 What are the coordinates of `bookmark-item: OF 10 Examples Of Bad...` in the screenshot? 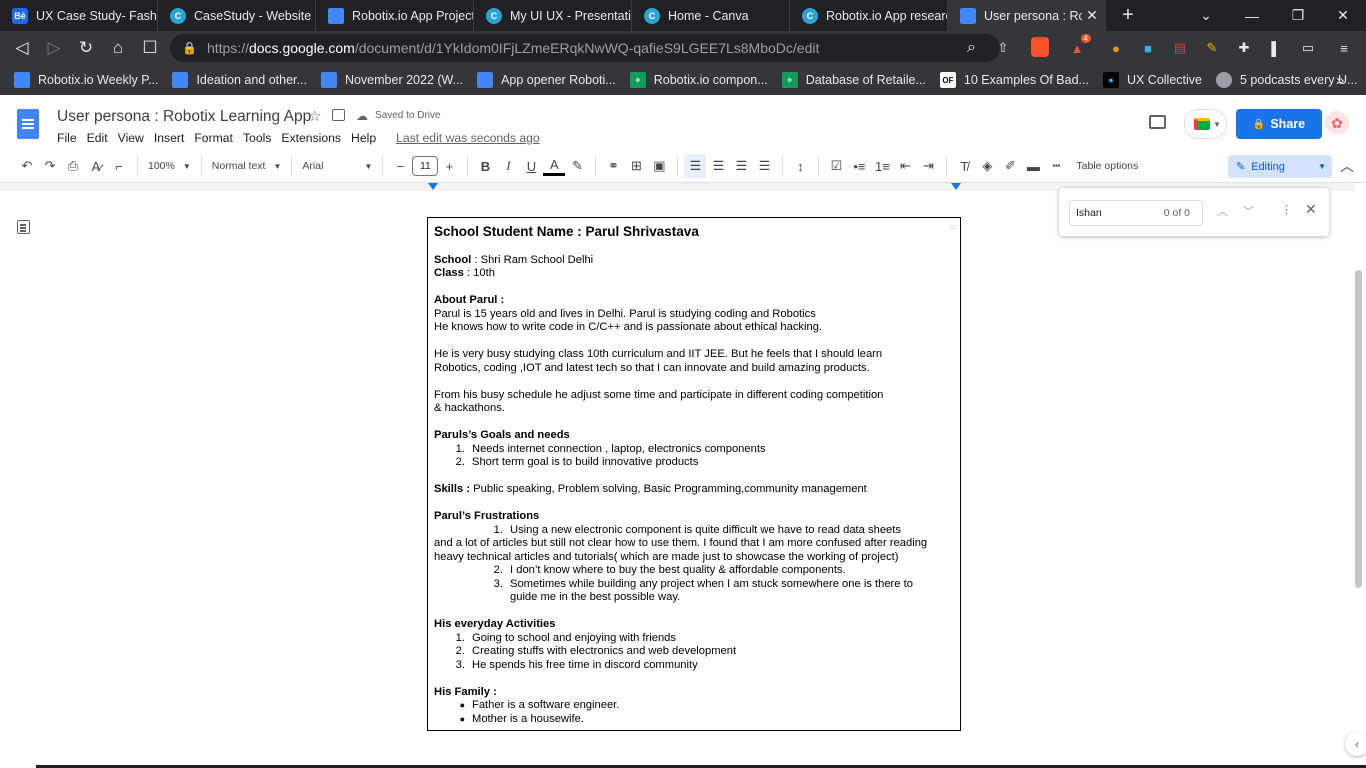 It's located at (1014, 80).